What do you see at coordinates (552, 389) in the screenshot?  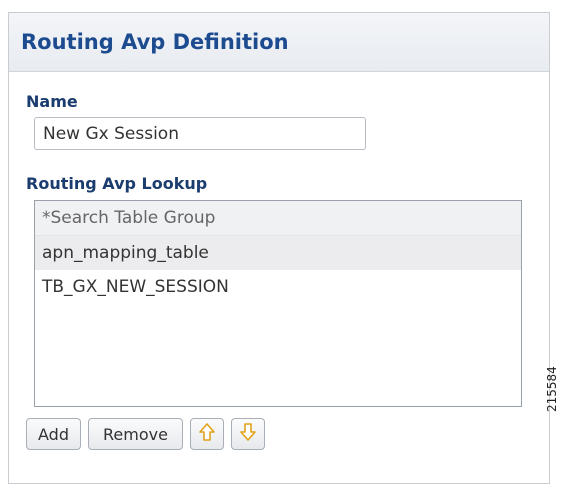 I see `figure-id: 215584` at bounding box center [552, 389].